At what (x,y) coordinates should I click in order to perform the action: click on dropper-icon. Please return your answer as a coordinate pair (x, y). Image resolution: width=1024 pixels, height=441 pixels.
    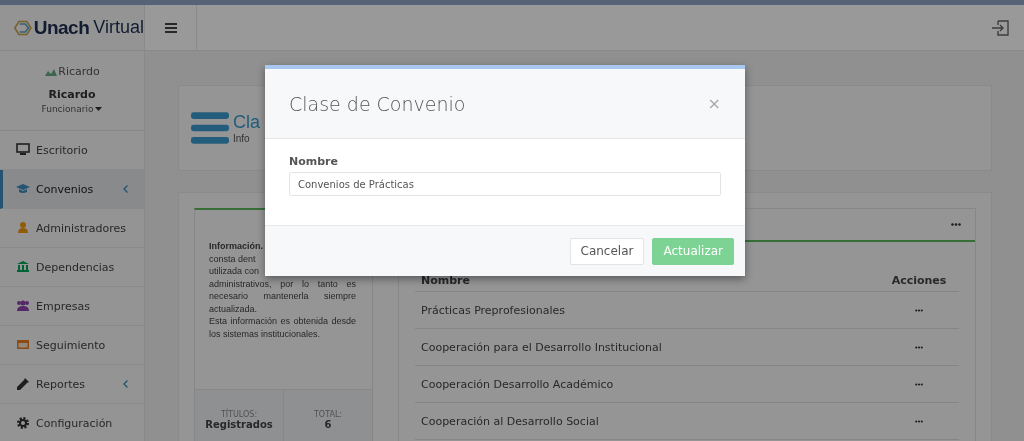
    Looking at the image, I should click on (23, 384).